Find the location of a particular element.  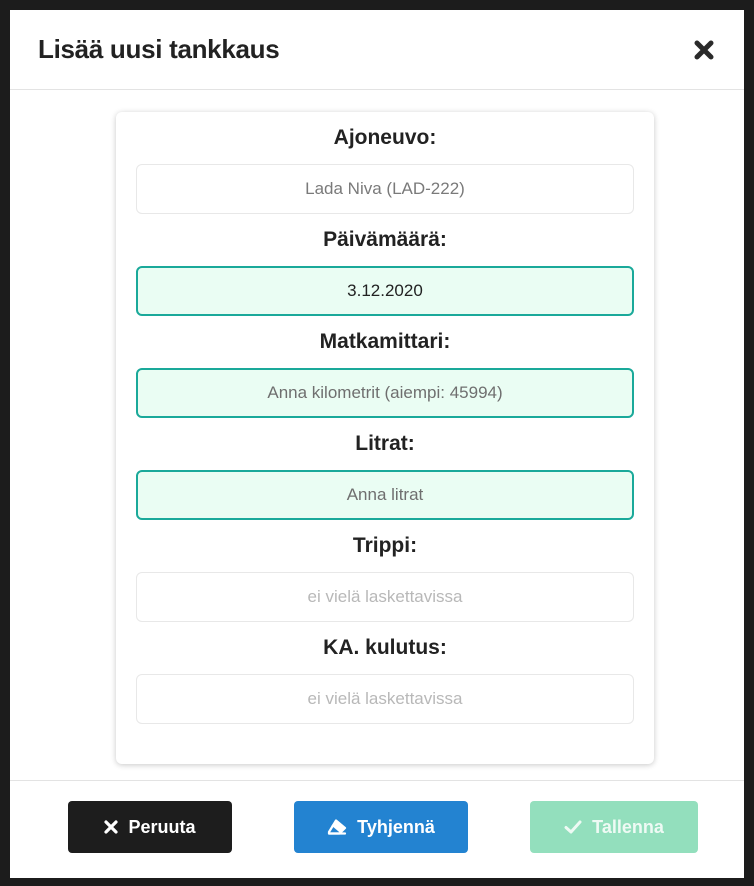

avg-consumption-field: ei vielä laskettavissa is located at coordinates (385, 699).